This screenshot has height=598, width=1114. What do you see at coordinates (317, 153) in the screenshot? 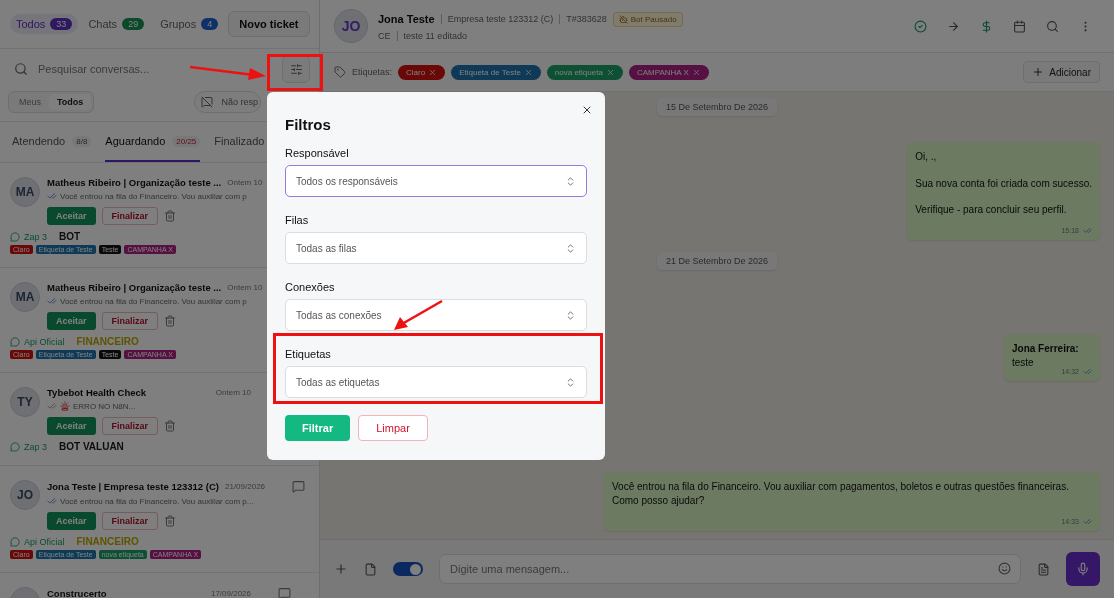
I see `field-label: Responsável` at bounding box center [317, 153].